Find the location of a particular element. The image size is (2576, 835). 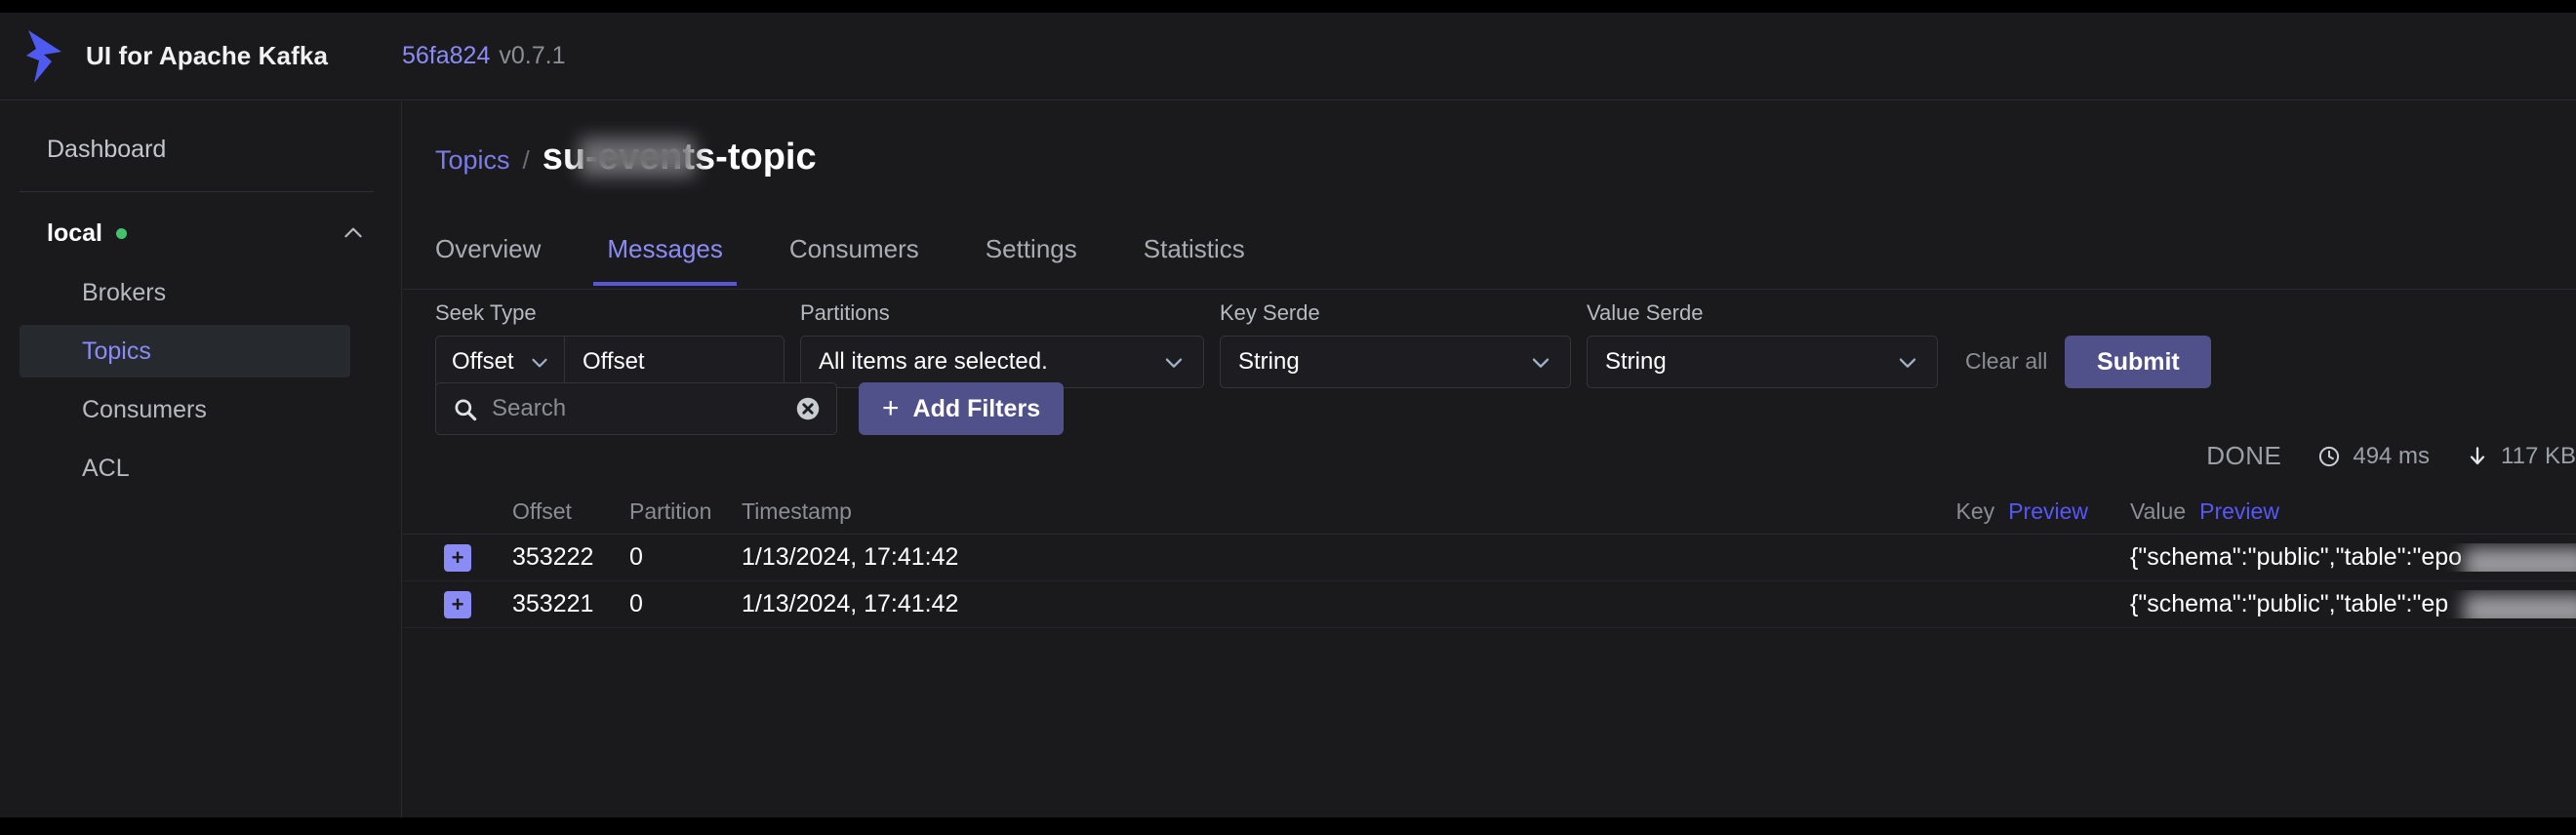

cluster-online-dot is located at coordinates (121, 233).